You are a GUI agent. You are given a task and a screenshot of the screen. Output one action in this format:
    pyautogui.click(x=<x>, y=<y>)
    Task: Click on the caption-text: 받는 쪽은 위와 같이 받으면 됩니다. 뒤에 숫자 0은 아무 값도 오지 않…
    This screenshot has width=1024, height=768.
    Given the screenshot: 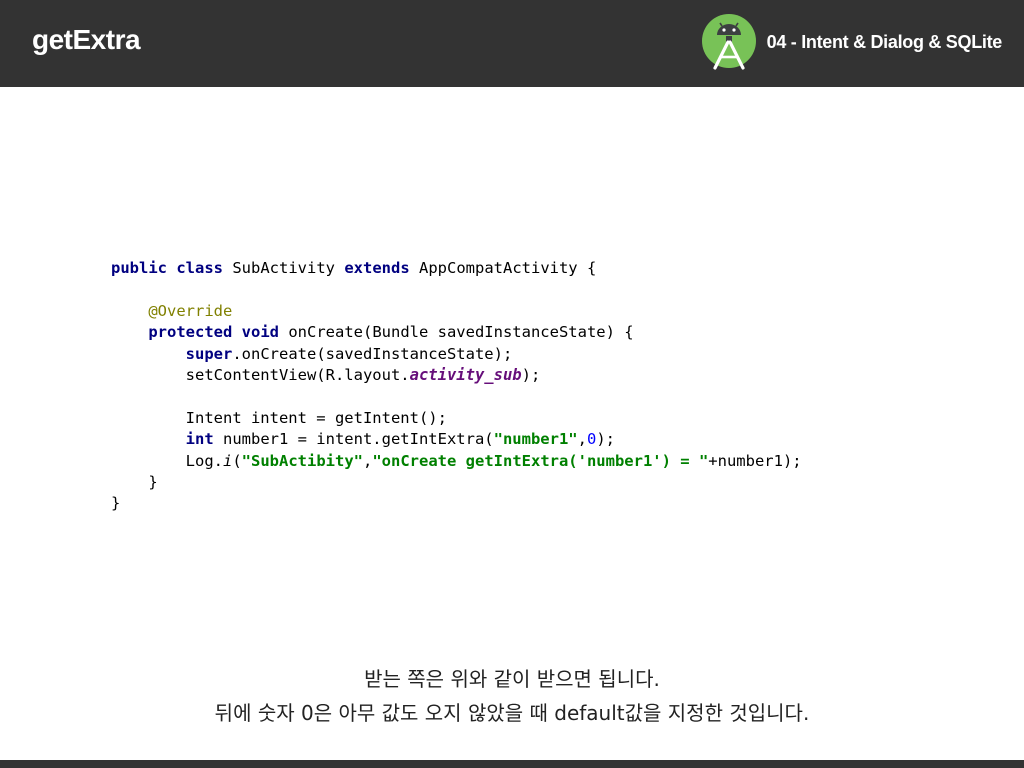 What is the action you would take?
    pyautogui.click(x=512, y=696)
    